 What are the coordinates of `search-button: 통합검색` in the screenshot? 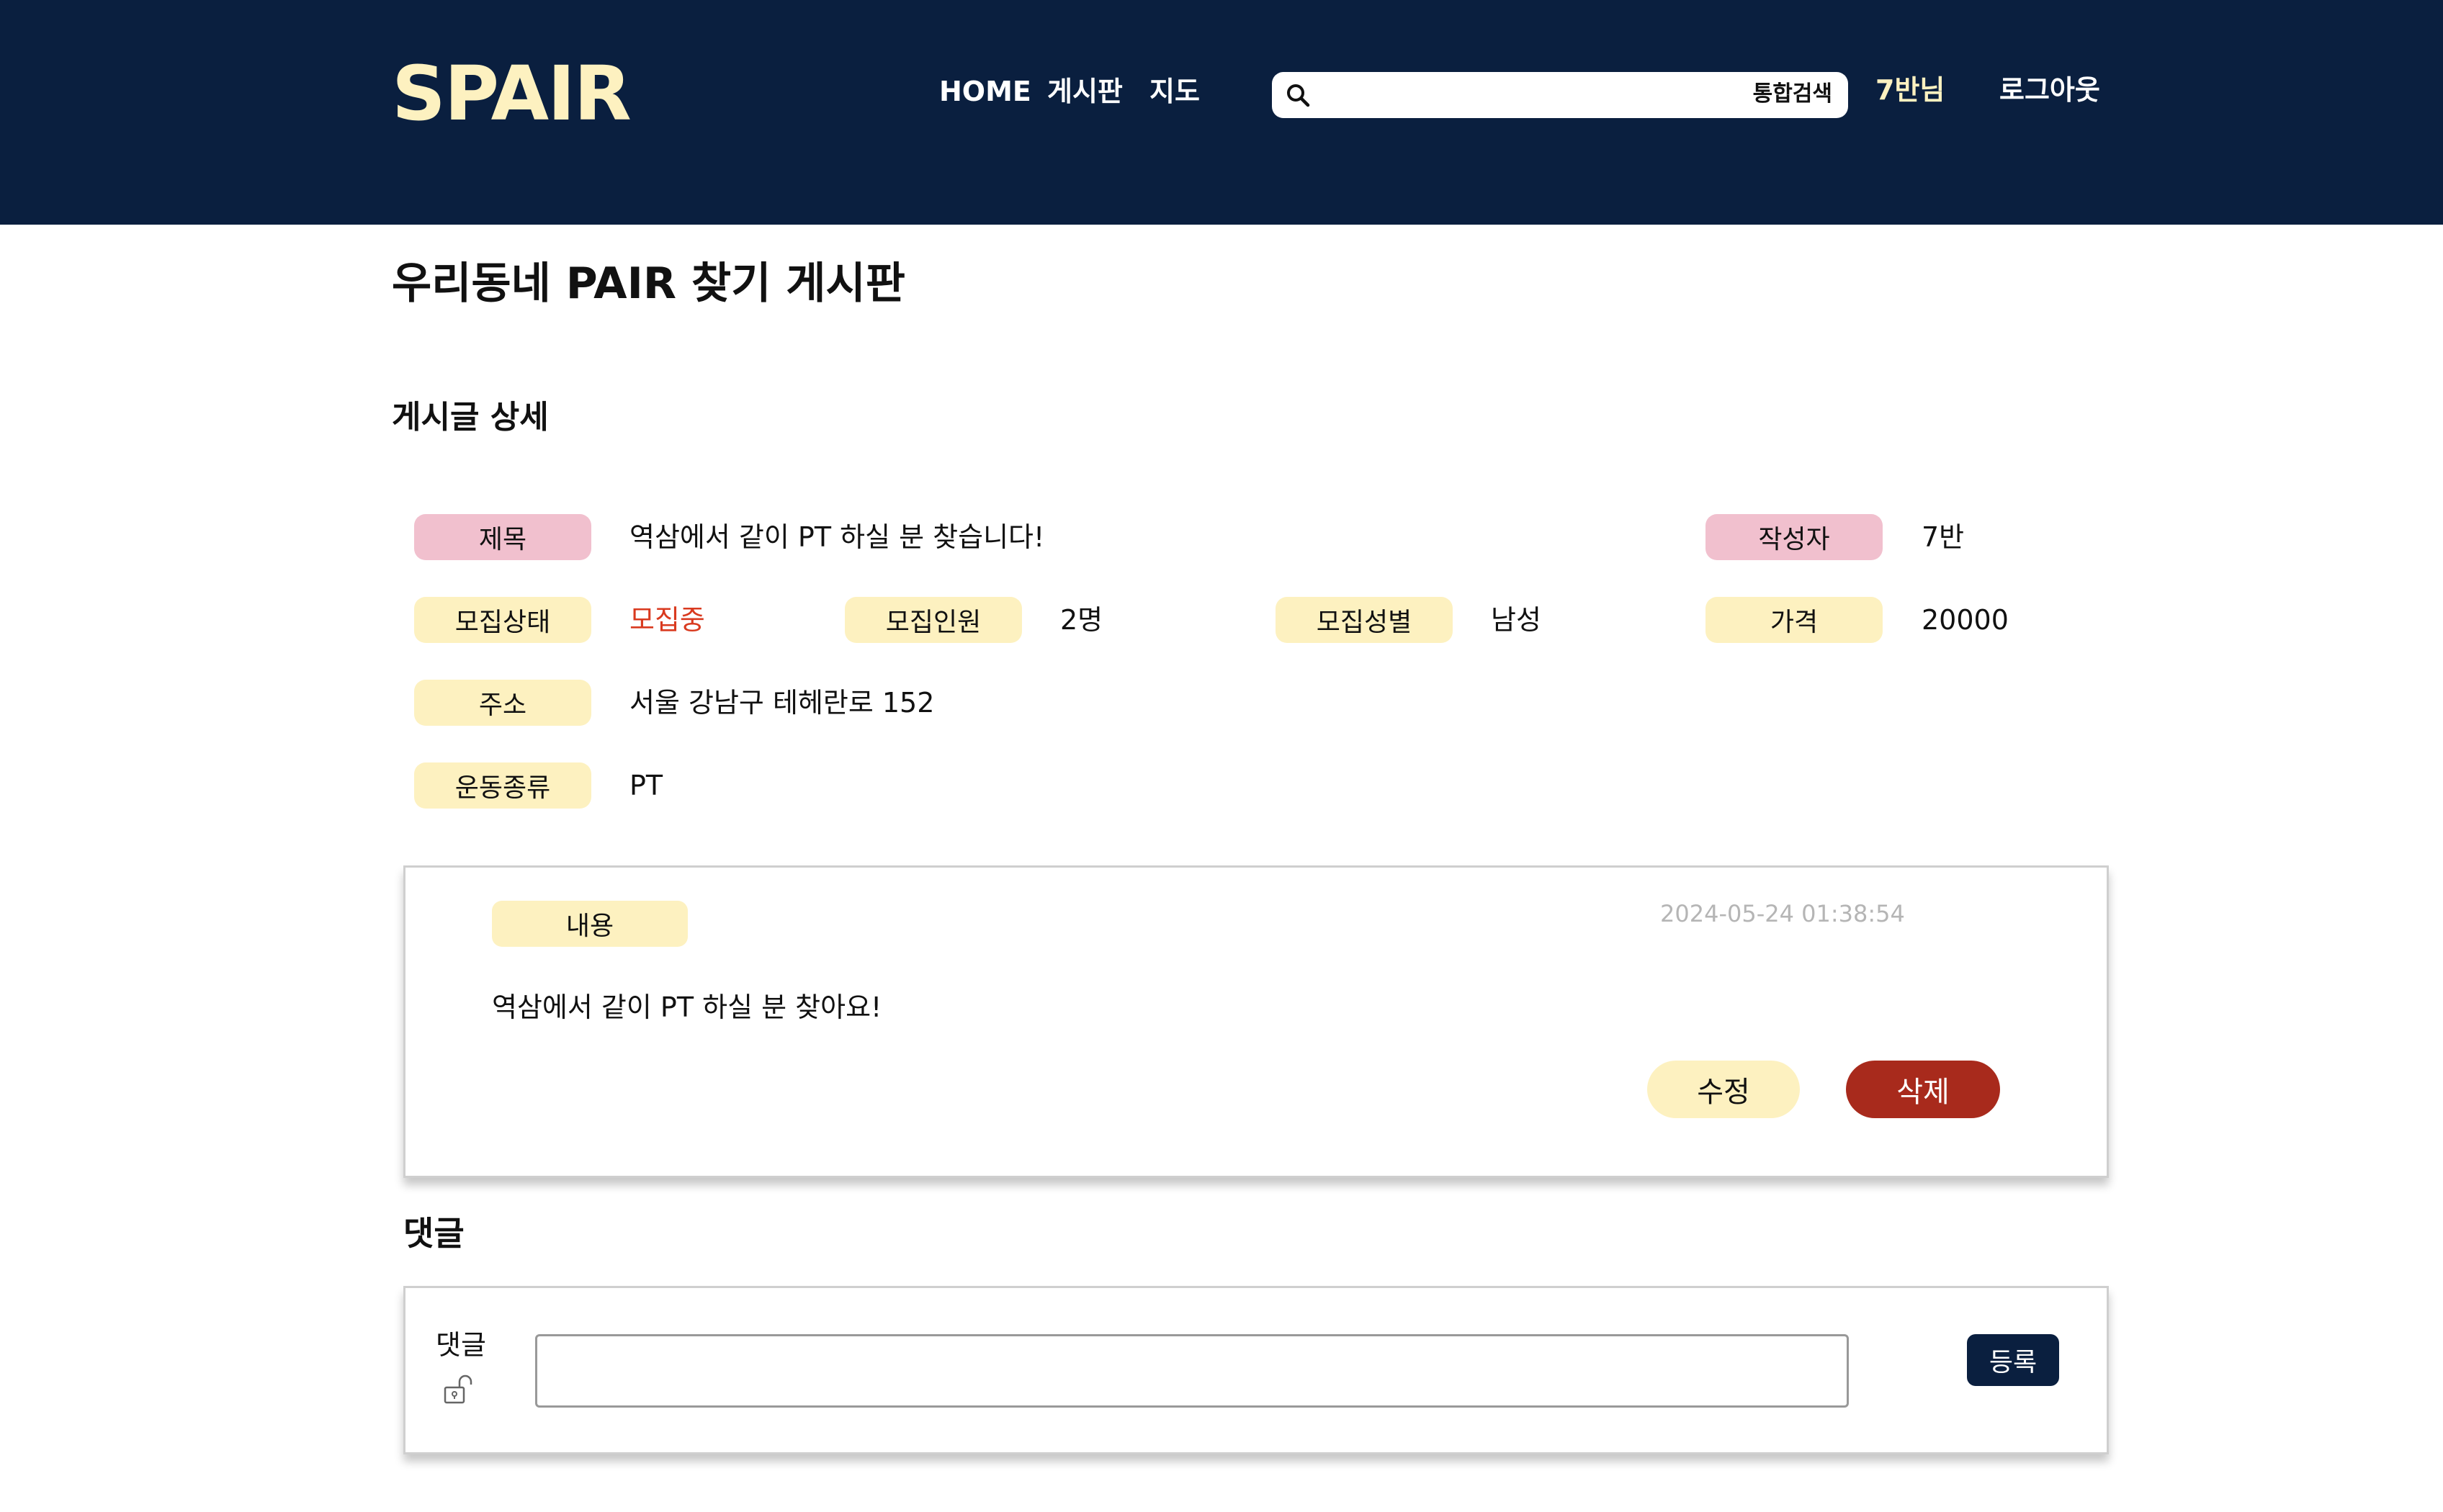 It's located at (1792, 94).